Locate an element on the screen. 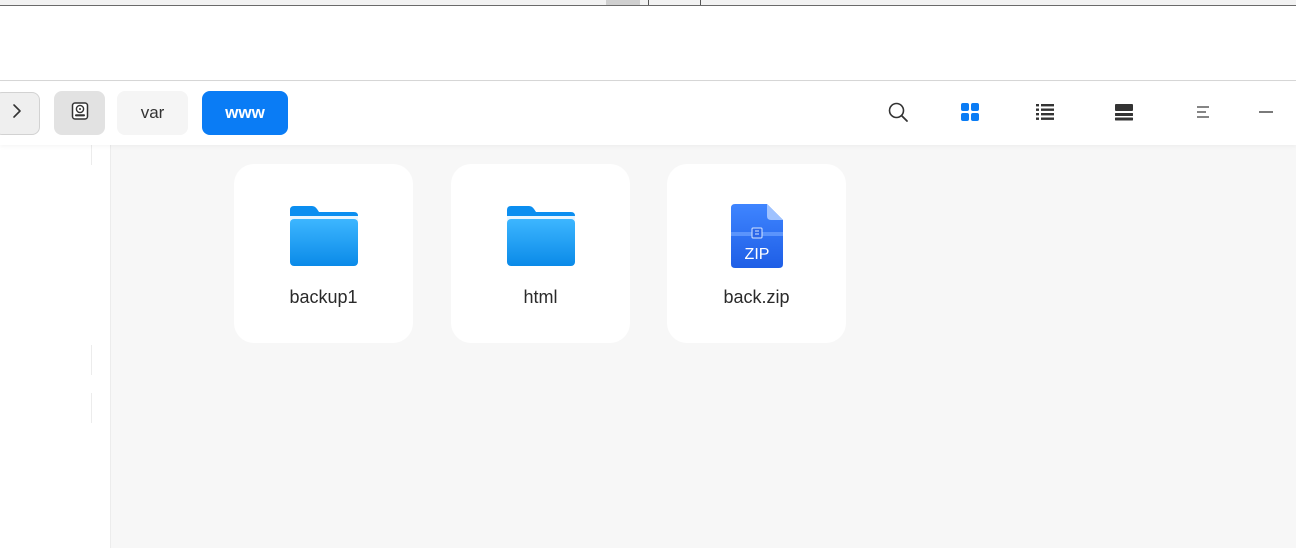  file-name: html is located at coordinates (540, 297).